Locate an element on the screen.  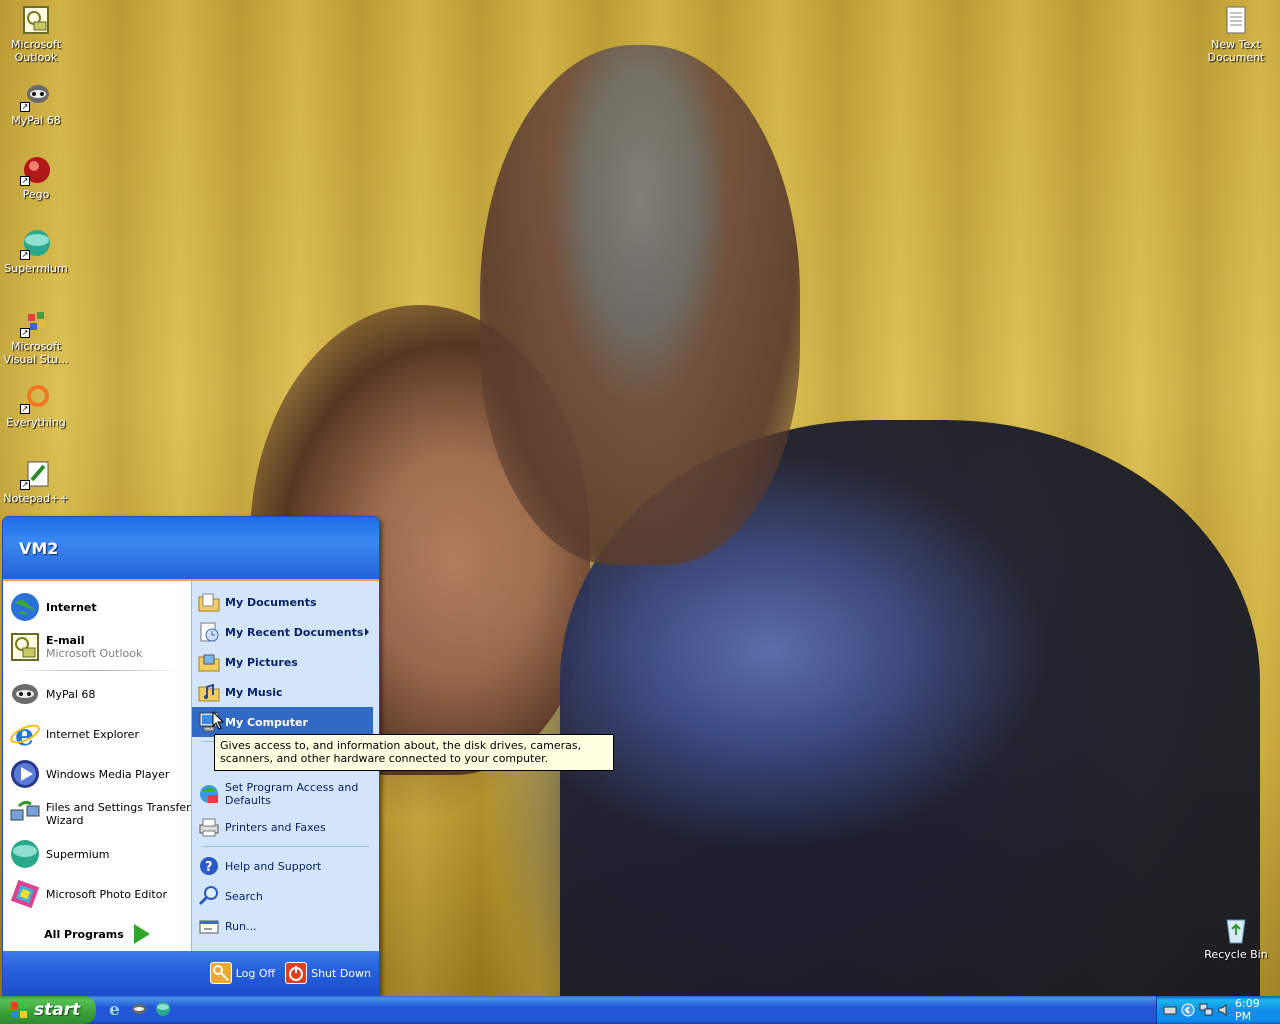
desktop-icon-new-text-document: New Text Document is located at coordinates (1236, 34).